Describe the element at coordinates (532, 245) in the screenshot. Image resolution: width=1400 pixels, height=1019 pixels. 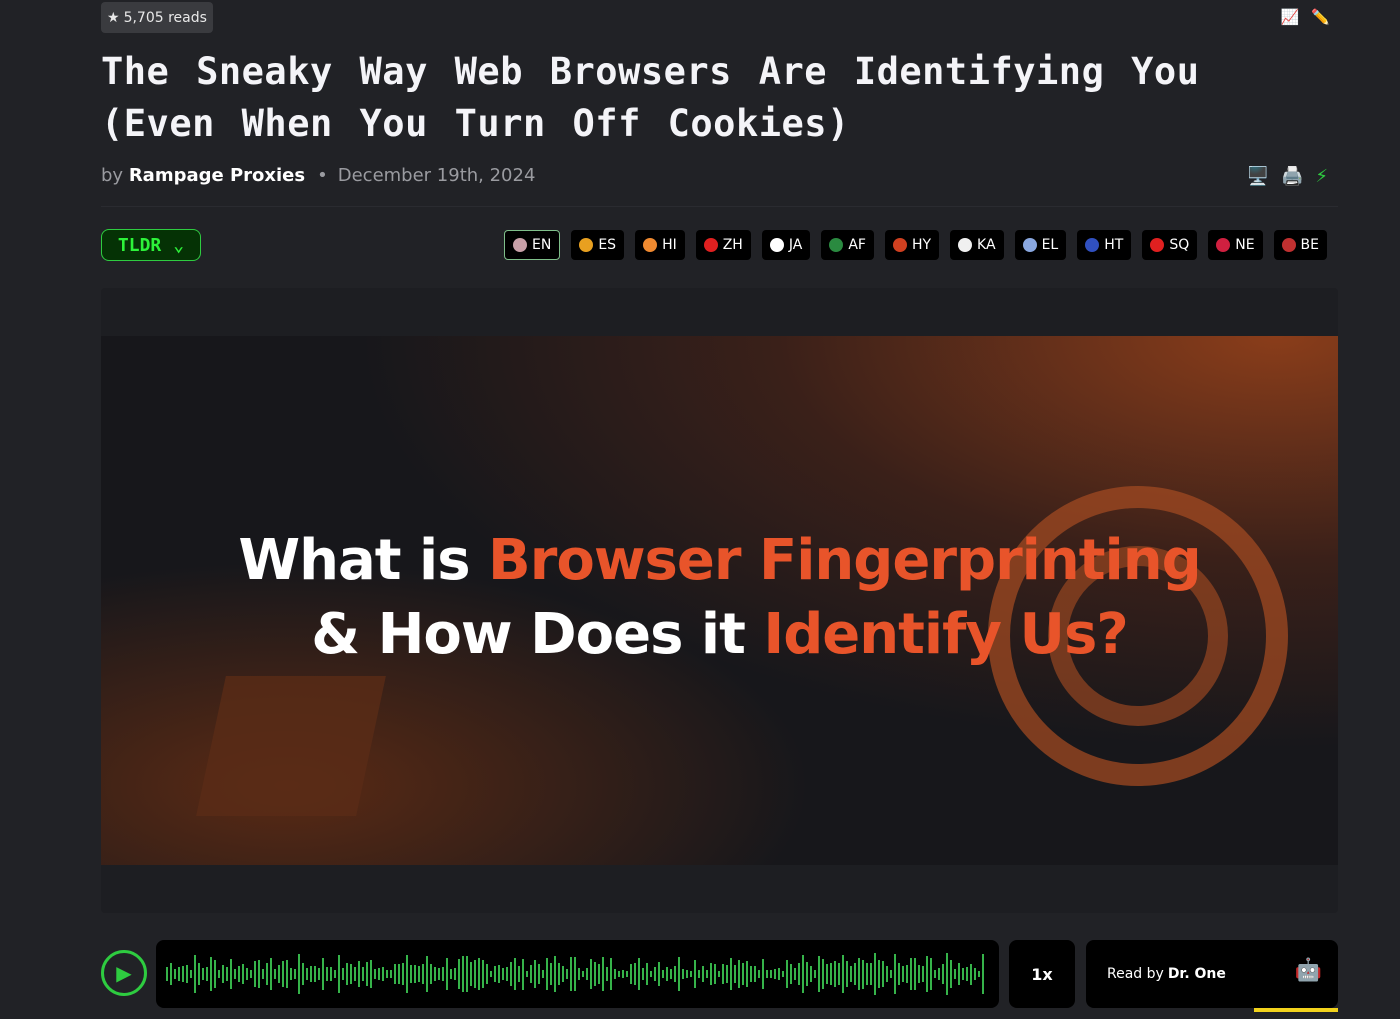
I see `lang-en: EN` at that location.